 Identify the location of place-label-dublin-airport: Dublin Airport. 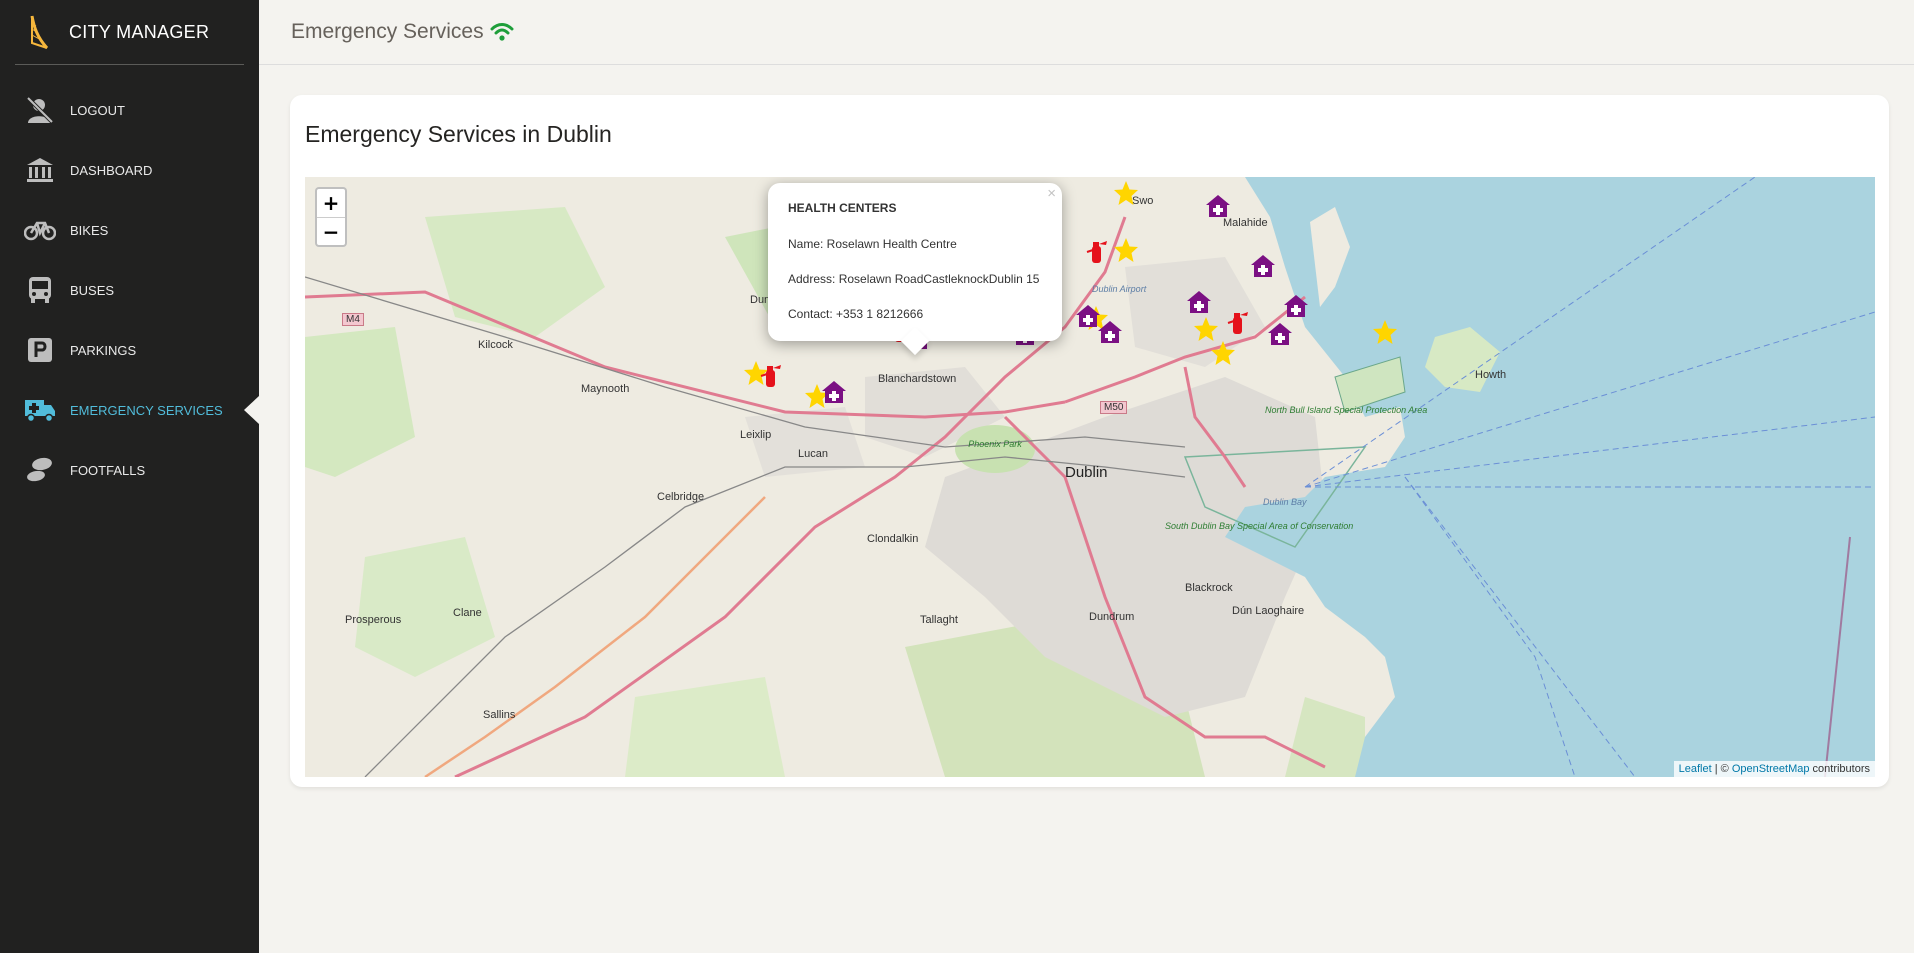
(1119, 289).